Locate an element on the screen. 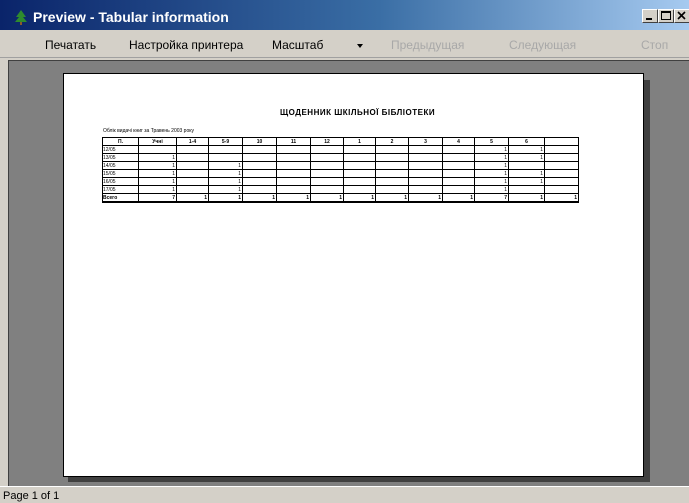 The image size is (689, 503). table-total-row: Всего 7 1 1 1 1 1 1 1 1 1 7 1 1 is located at coordinates (340, 198).